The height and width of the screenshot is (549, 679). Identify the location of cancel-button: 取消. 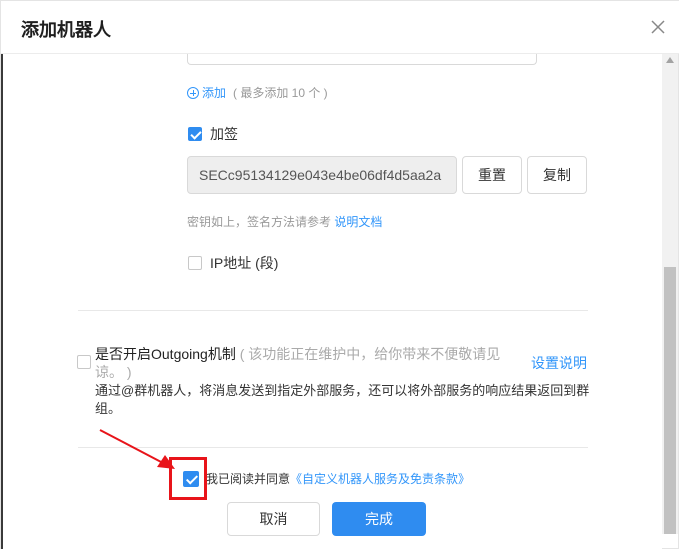
(273, 519).